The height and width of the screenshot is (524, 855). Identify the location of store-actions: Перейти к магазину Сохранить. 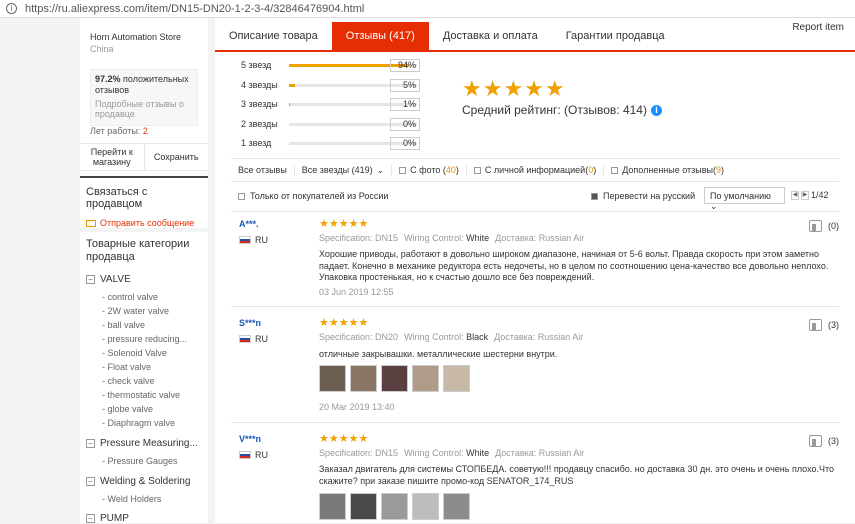
(144, 157).